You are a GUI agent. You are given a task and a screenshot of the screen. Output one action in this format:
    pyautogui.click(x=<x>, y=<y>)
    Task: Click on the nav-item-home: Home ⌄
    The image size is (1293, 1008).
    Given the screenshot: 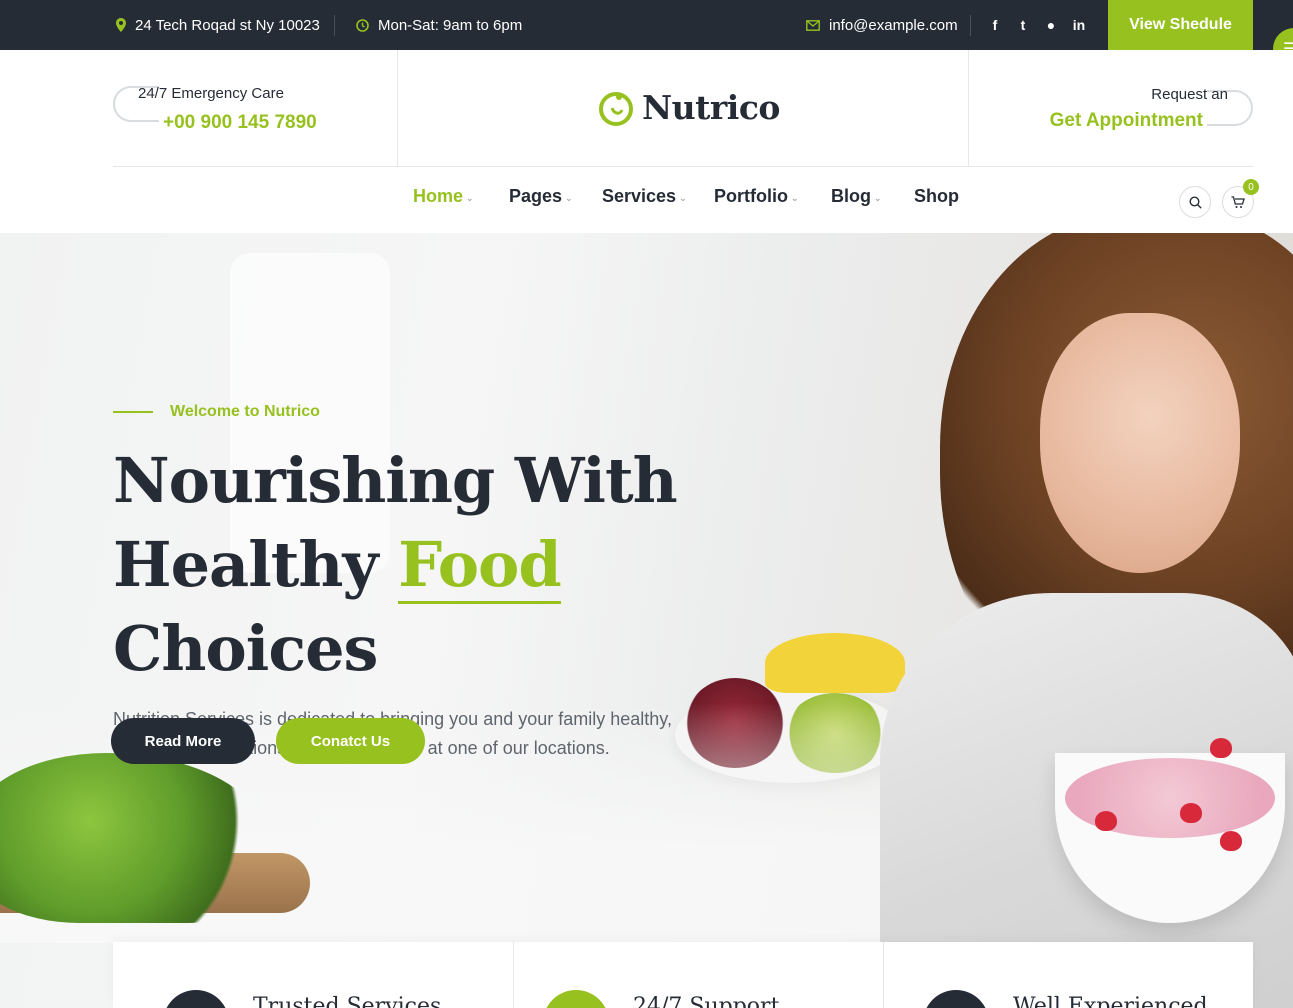 What is the action you would take?
    pyautogui.click(x=443, y=196)
    